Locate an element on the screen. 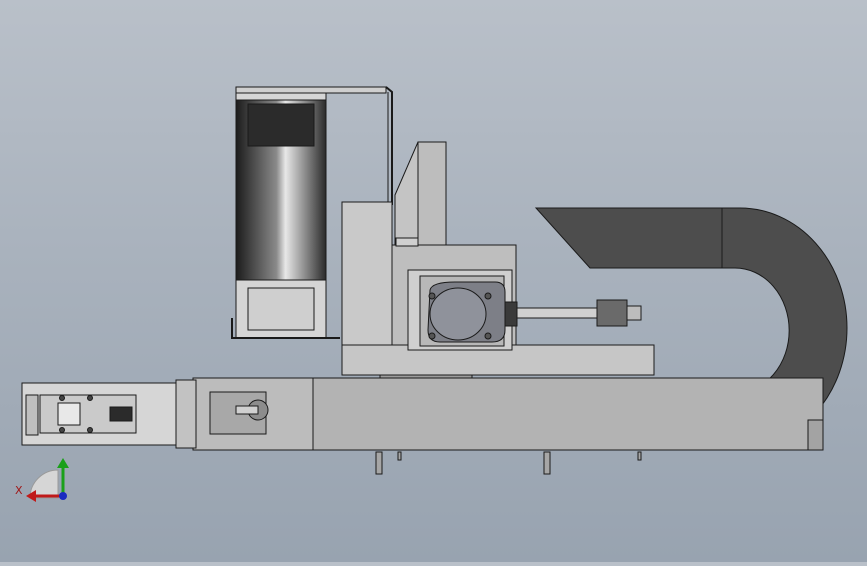 The height and width of the screenshot is (566, 867). axis-triad-icon is located at coordinates (47, 480).